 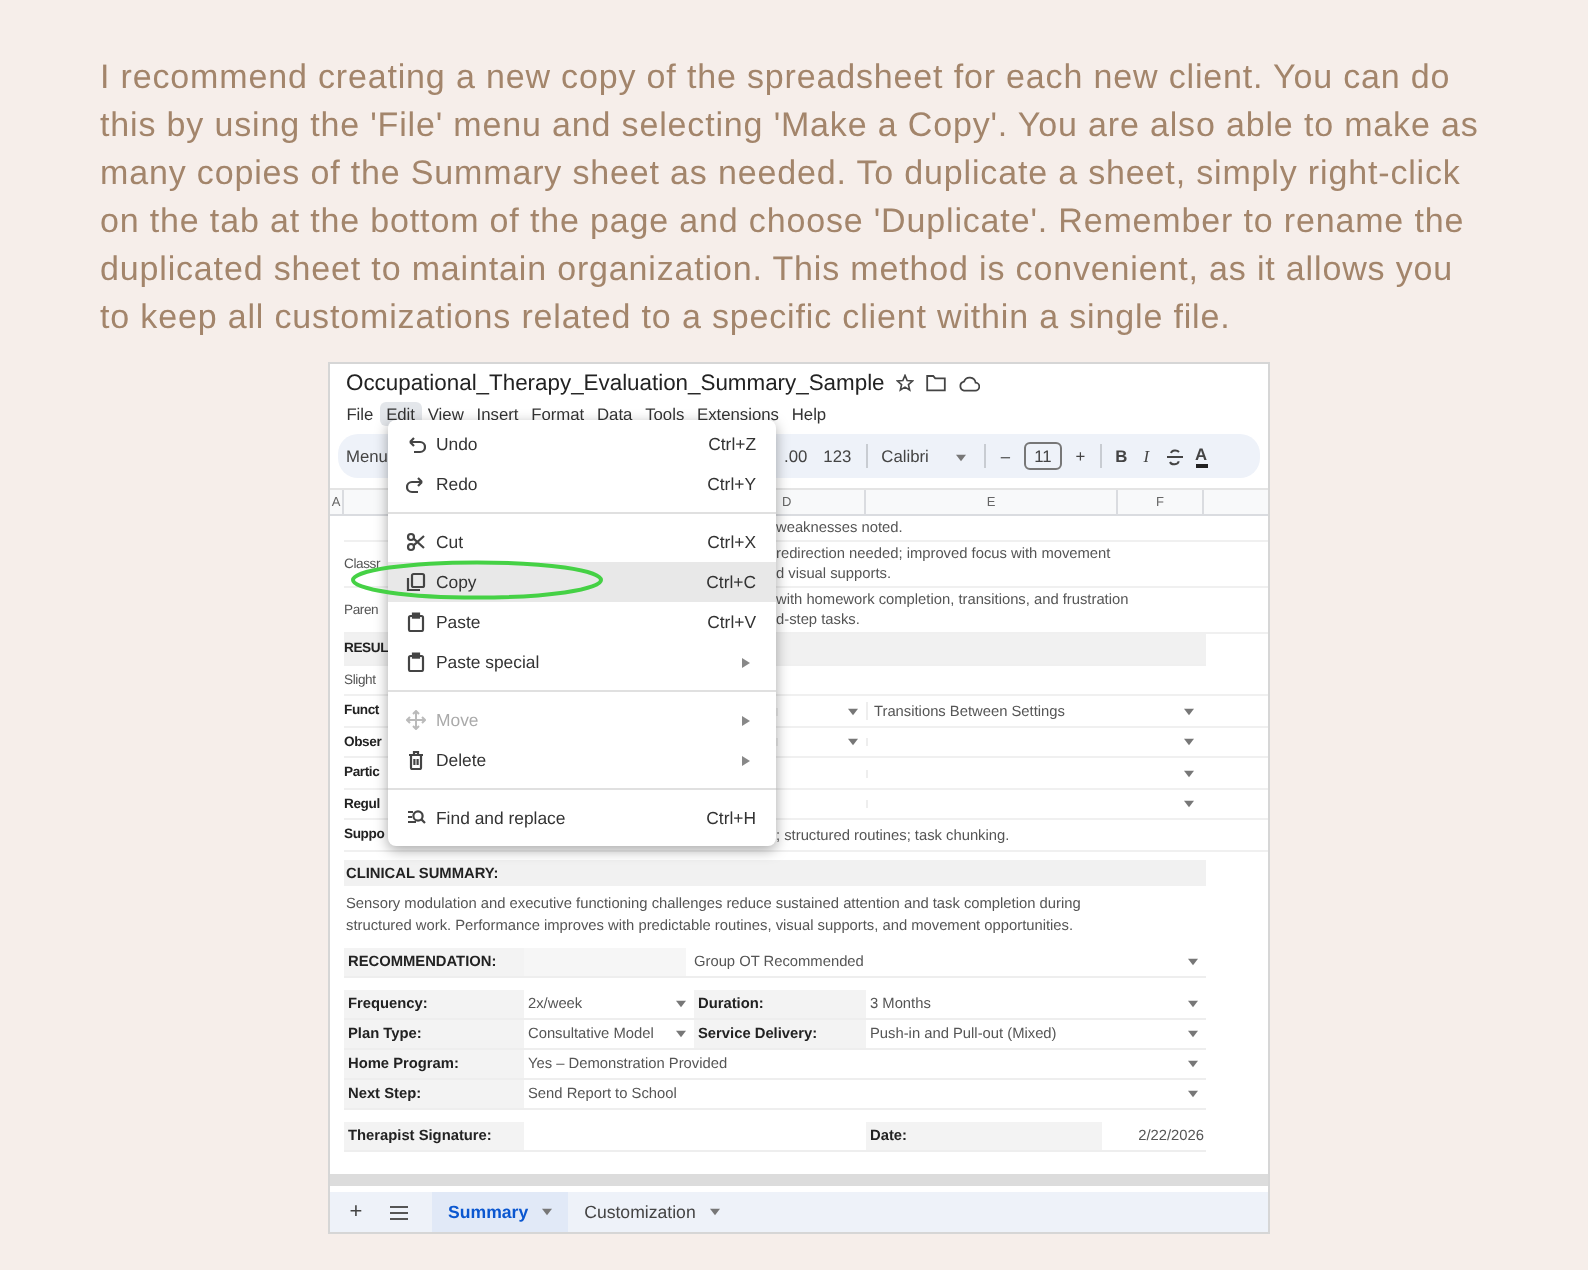 What do you see at coordinates (399, 1212) in the screenshot?
I see `menu-icon` at bounding box center [399, 1212].